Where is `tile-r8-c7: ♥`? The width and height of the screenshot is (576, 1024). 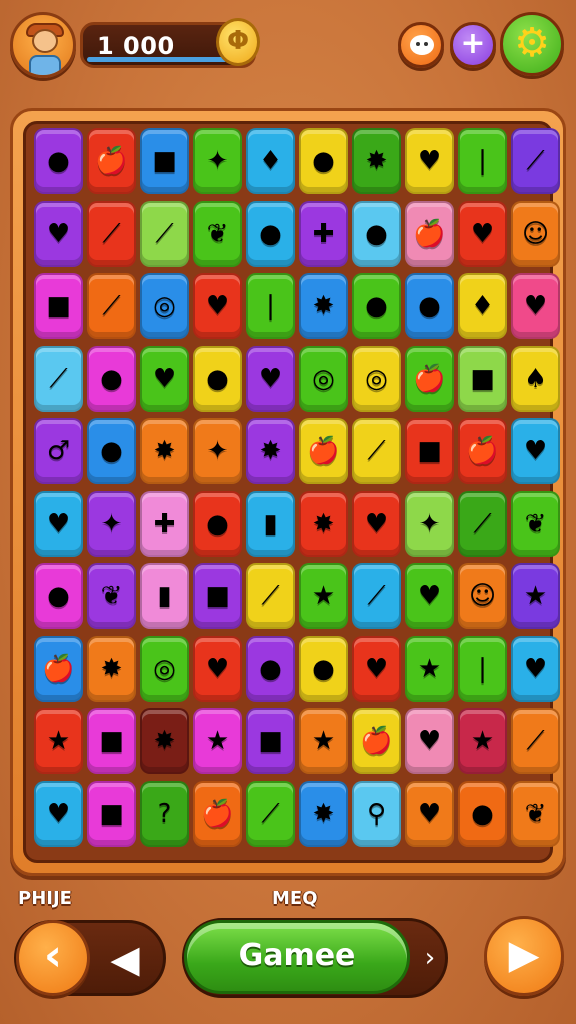
tile-r8-c7: ♥ is located at coordinates (429, 741).